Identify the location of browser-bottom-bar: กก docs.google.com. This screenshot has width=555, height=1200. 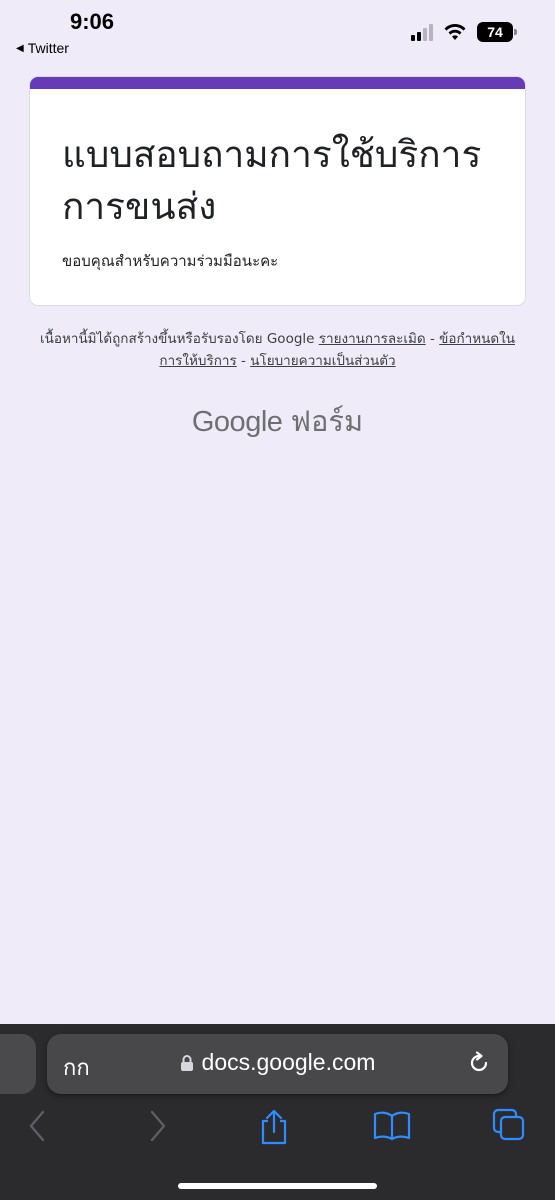
(277, 1112).